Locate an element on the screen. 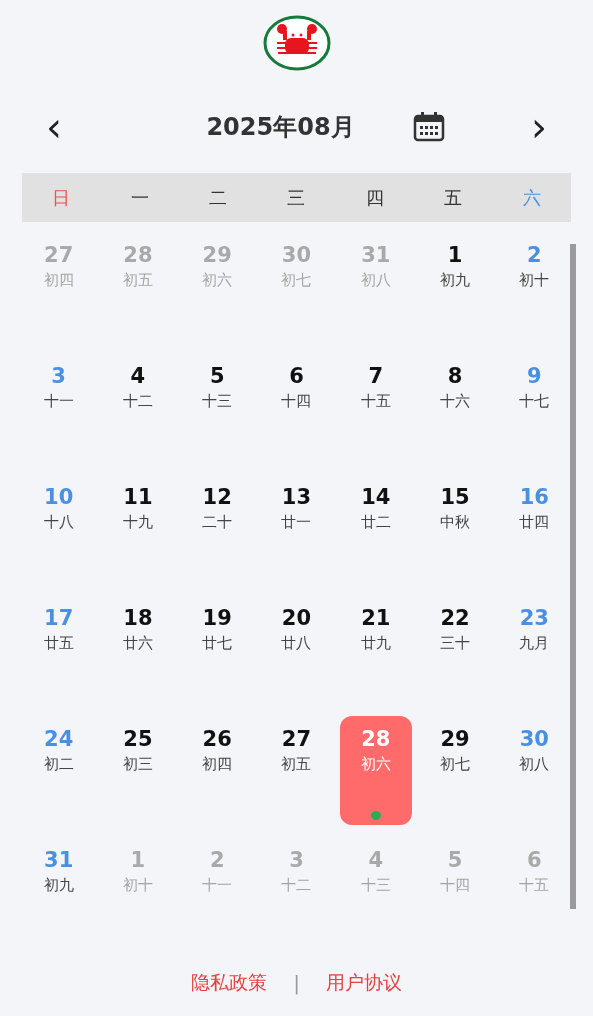 Image resolution: width=593 pixels, height=1016 pixels. day-cell: 6 十四 is located at coordinates (296, 407).